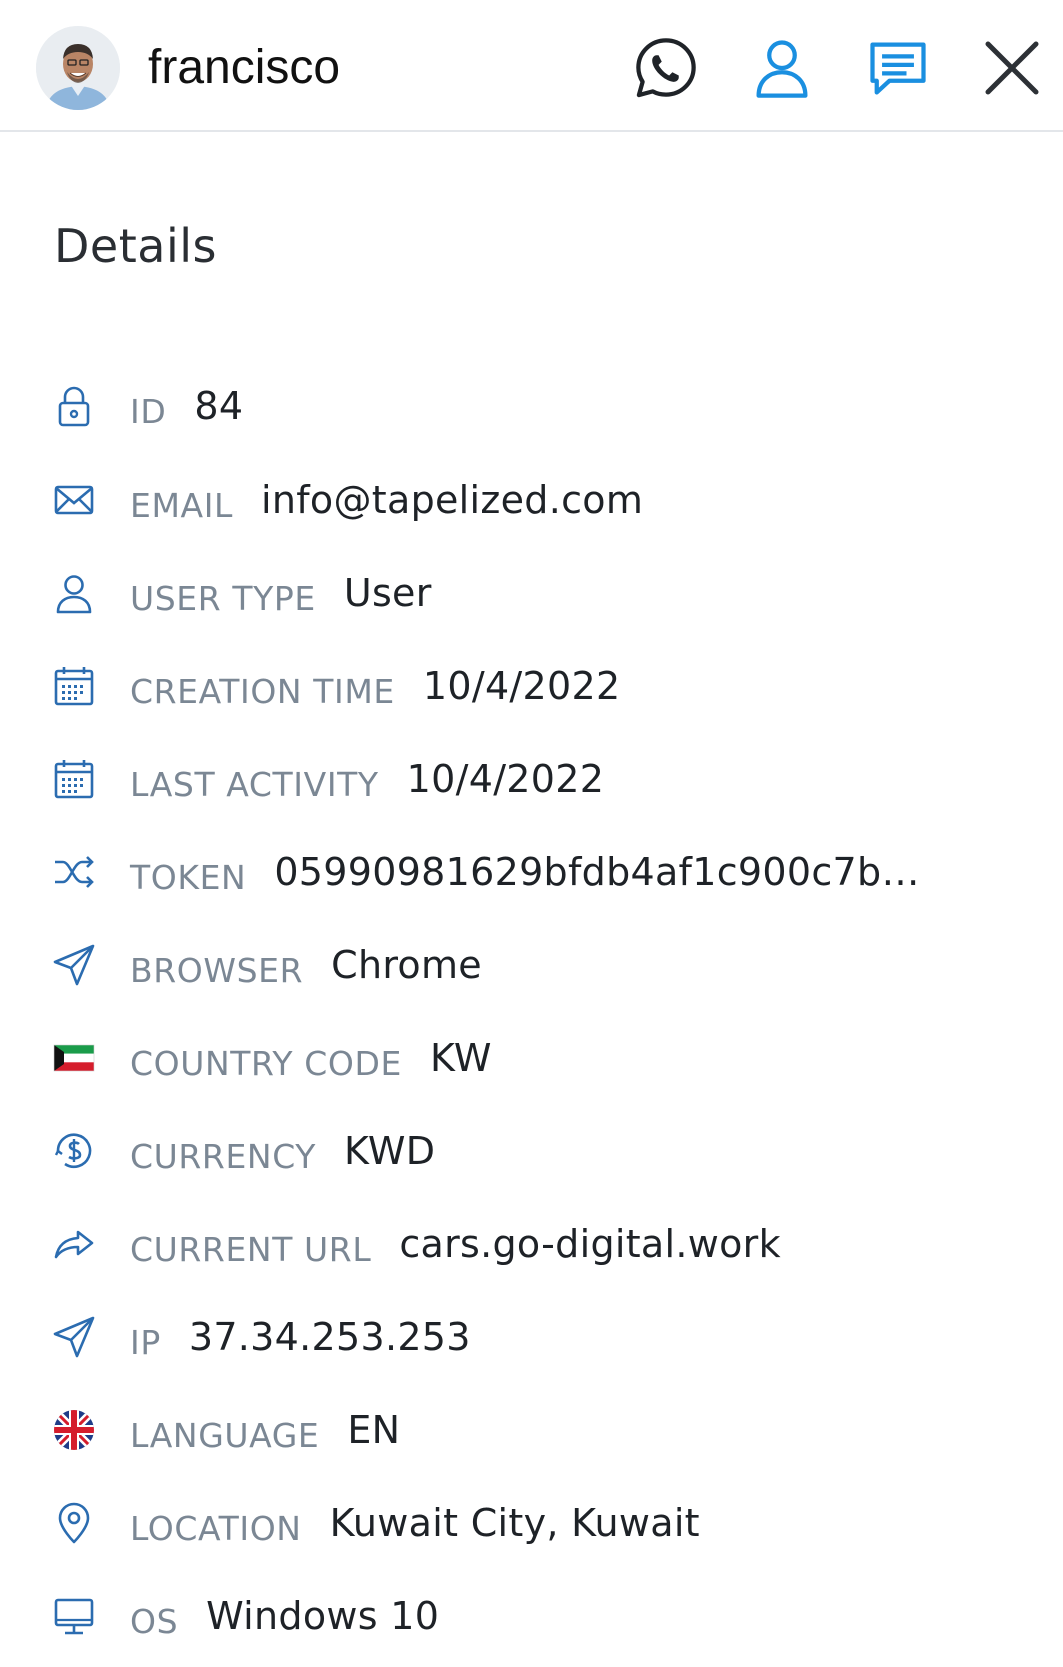 The height and width of the screenshot is (1667, 1063). I want to click on chat-icon, so click(898, 68).